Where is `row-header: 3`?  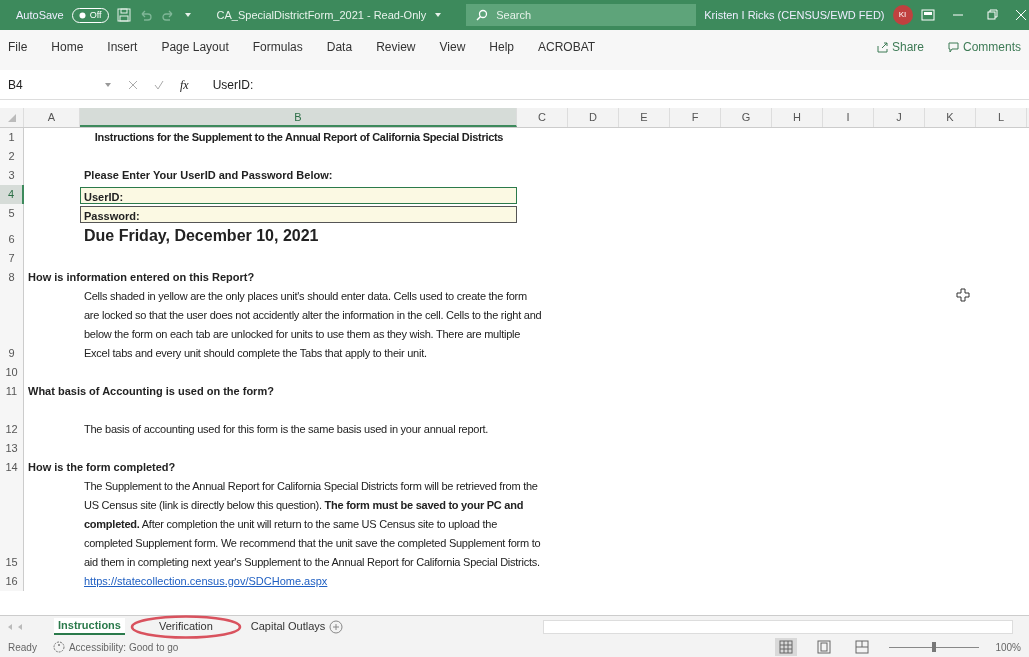
row-header: 3 is located at coordinates (12, 175).